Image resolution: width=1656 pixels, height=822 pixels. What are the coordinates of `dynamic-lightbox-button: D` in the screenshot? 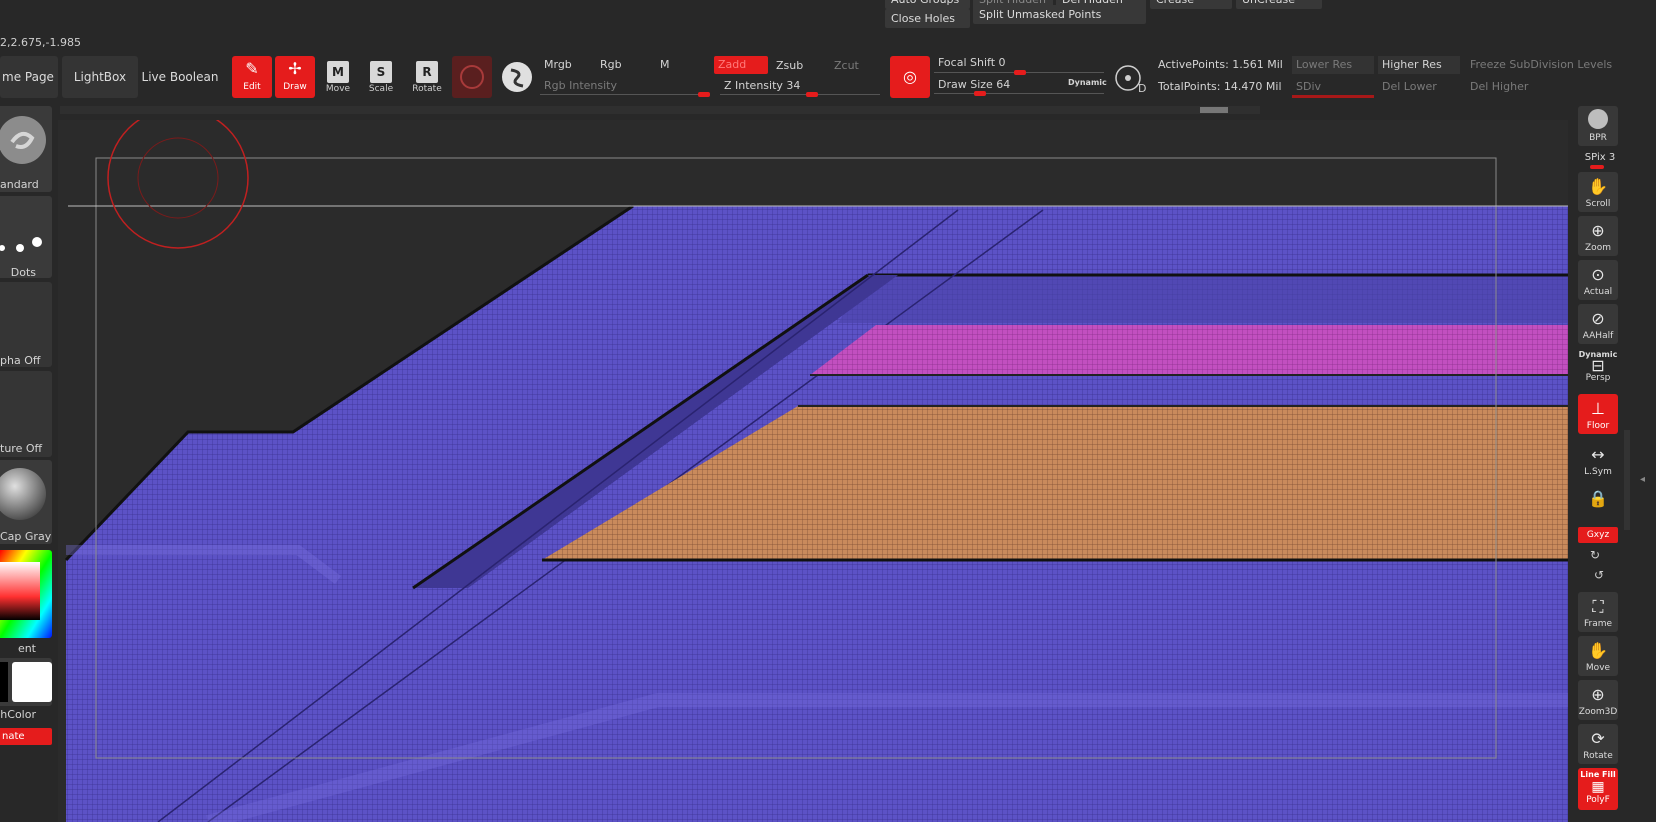 It's located at (1131, 79).